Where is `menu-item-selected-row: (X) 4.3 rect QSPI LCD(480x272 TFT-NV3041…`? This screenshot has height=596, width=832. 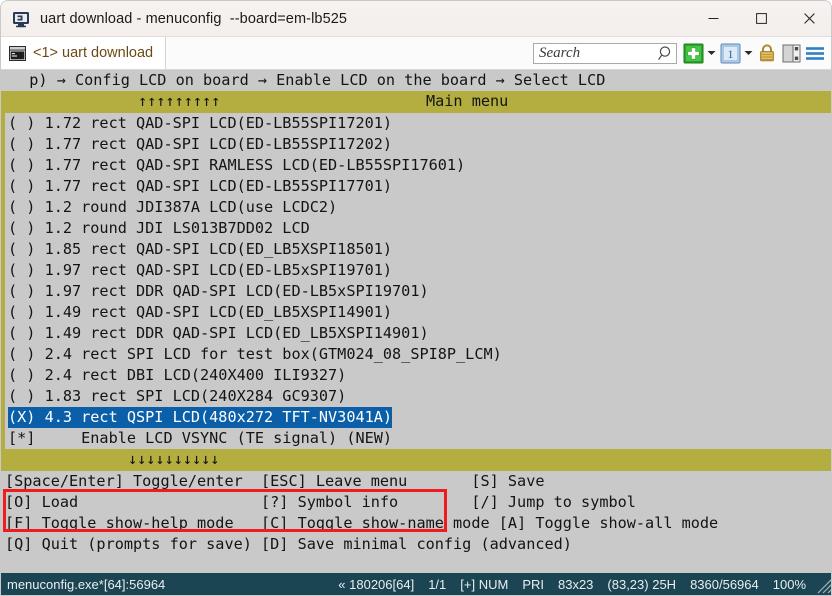 menu-item-selected-row: (X) 4.3 rect QSPI LCD(480x272 TFT-NV3041… is located at coordinates (419, 417).